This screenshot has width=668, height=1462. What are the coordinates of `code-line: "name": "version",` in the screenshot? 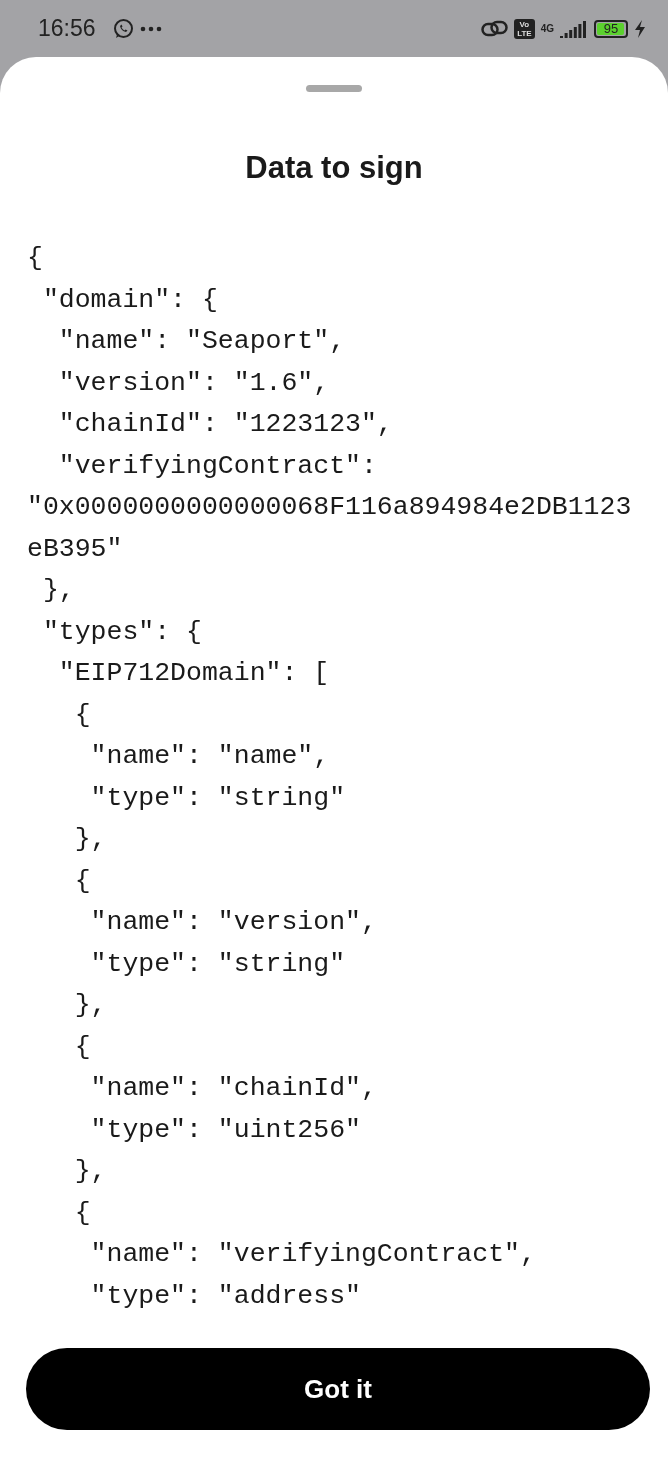 It's located at (233, 922).